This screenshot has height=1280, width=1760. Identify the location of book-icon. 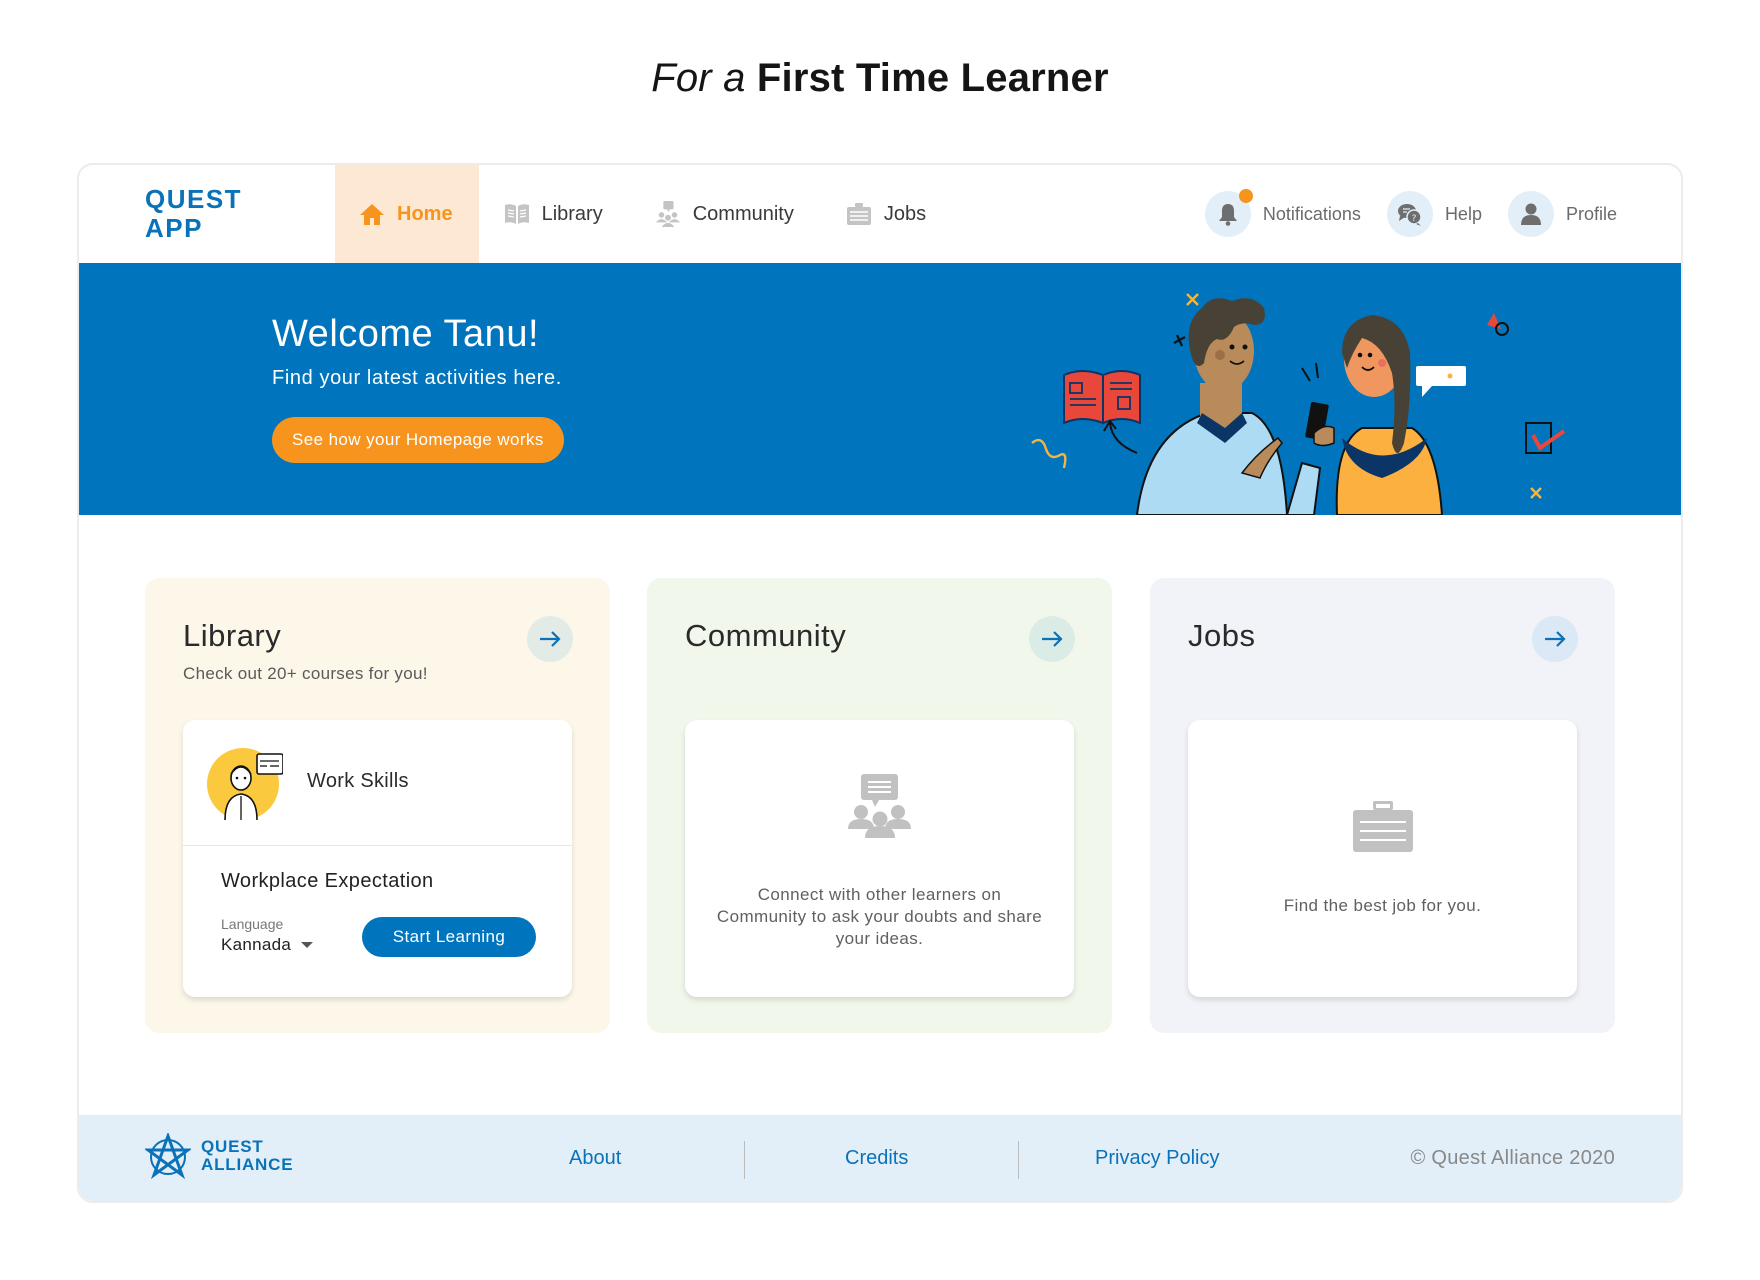
(517, 214).